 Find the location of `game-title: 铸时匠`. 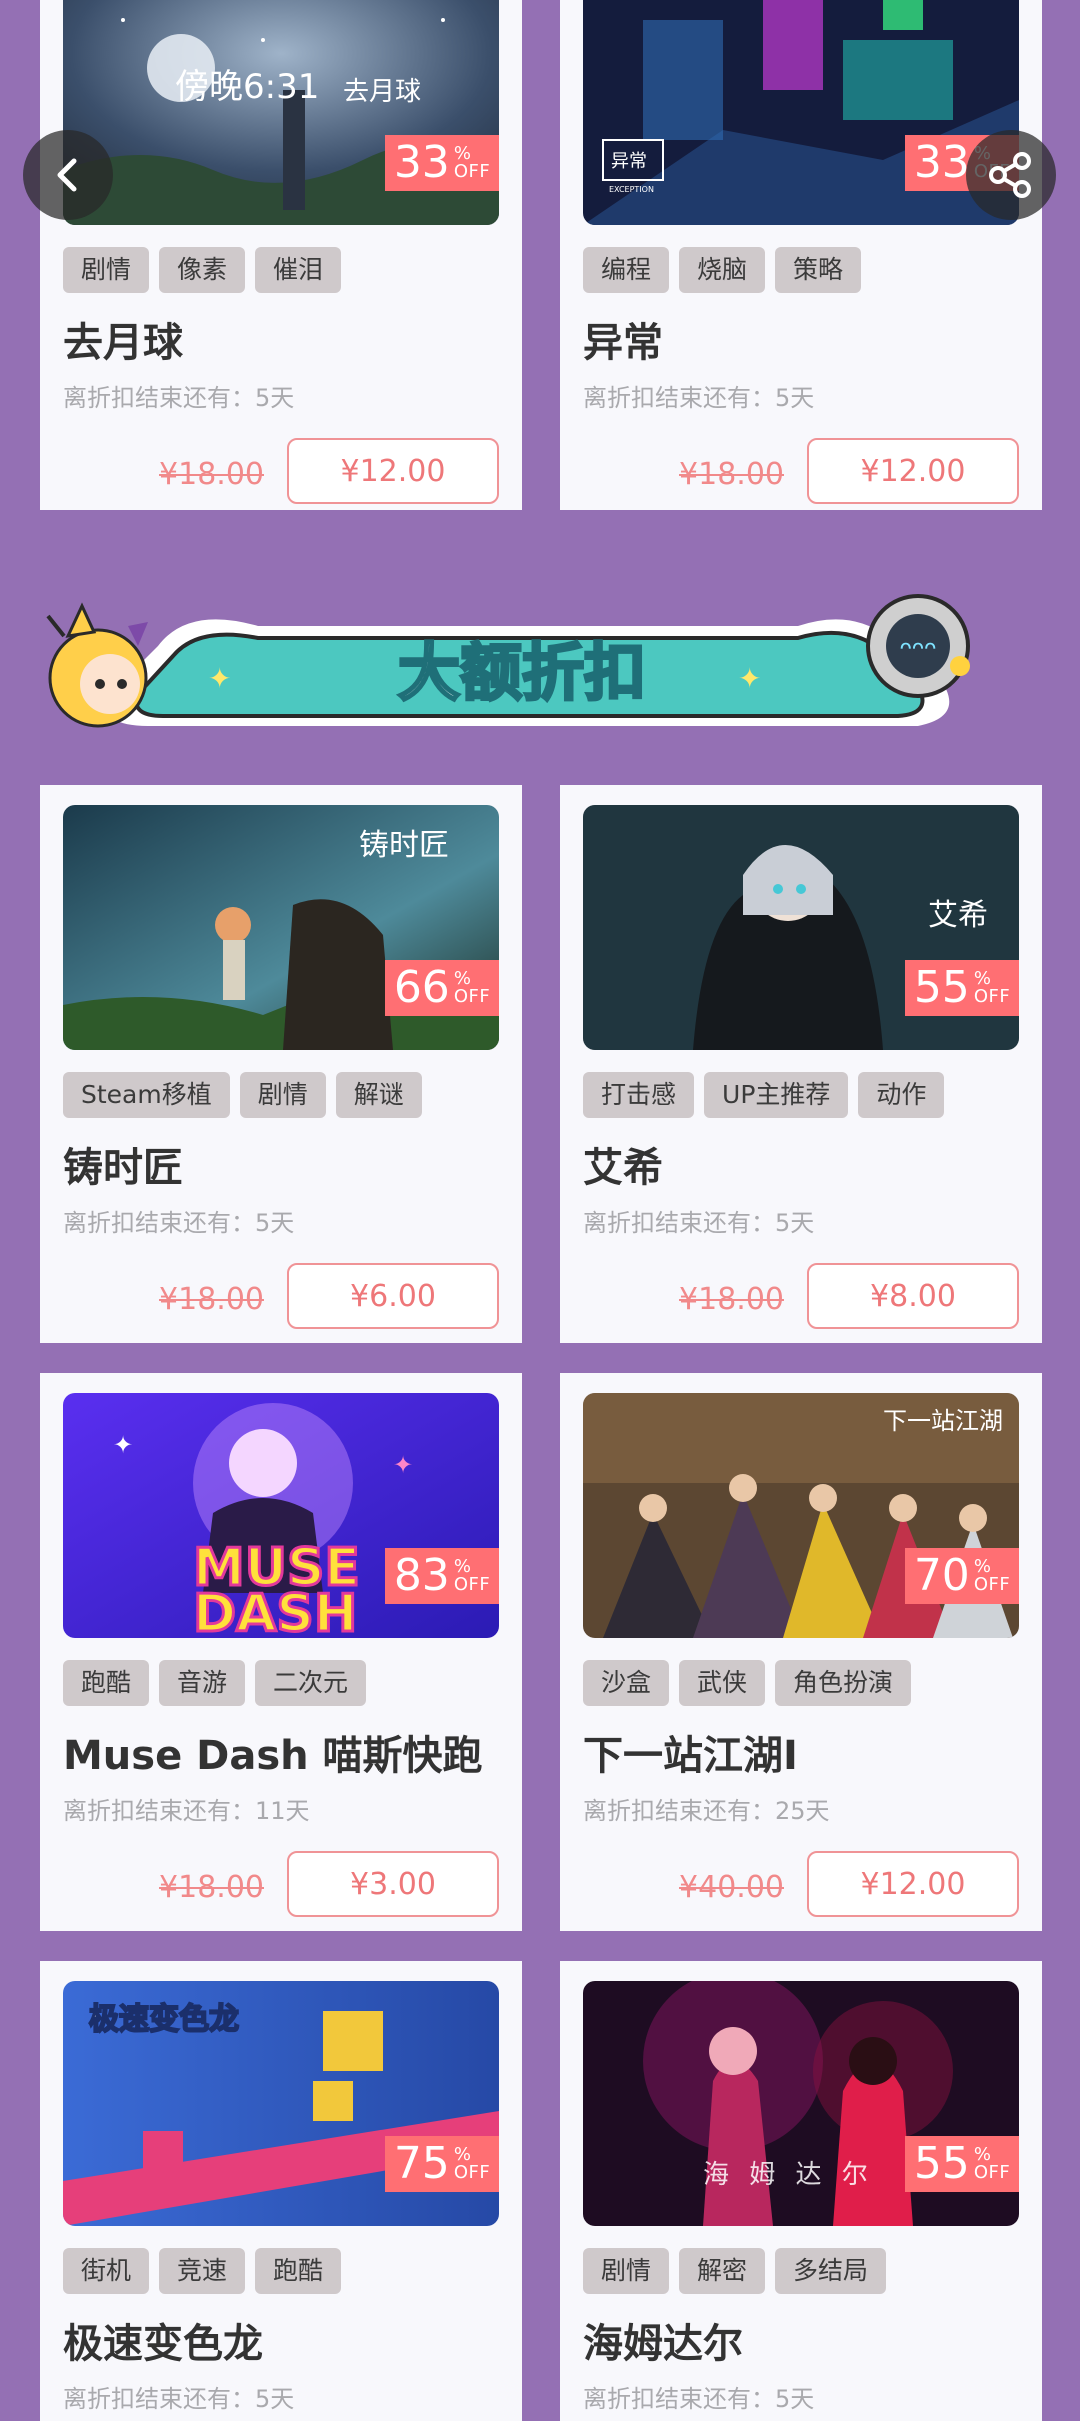

game-title: 铸时匠 is located at coordinates (123, 1168).